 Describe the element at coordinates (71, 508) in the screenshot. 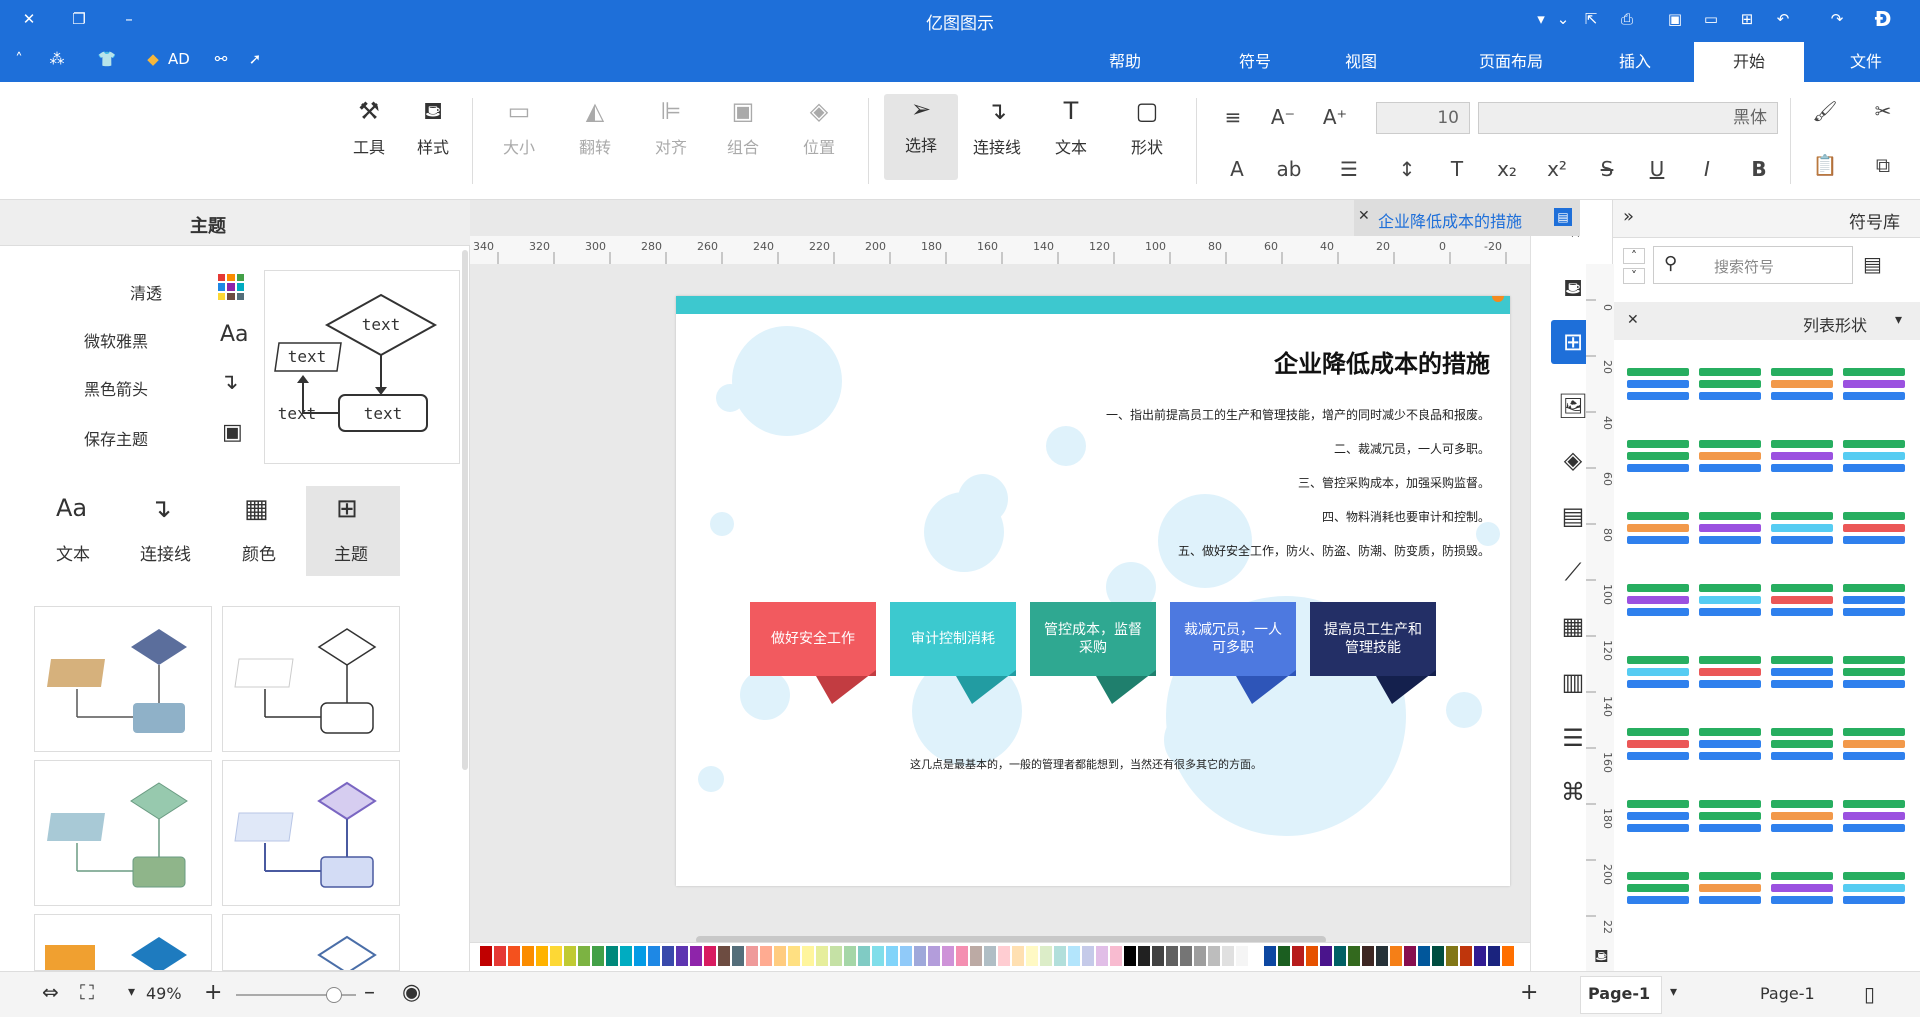

I see `font-aa-icon: Aa` at that location.